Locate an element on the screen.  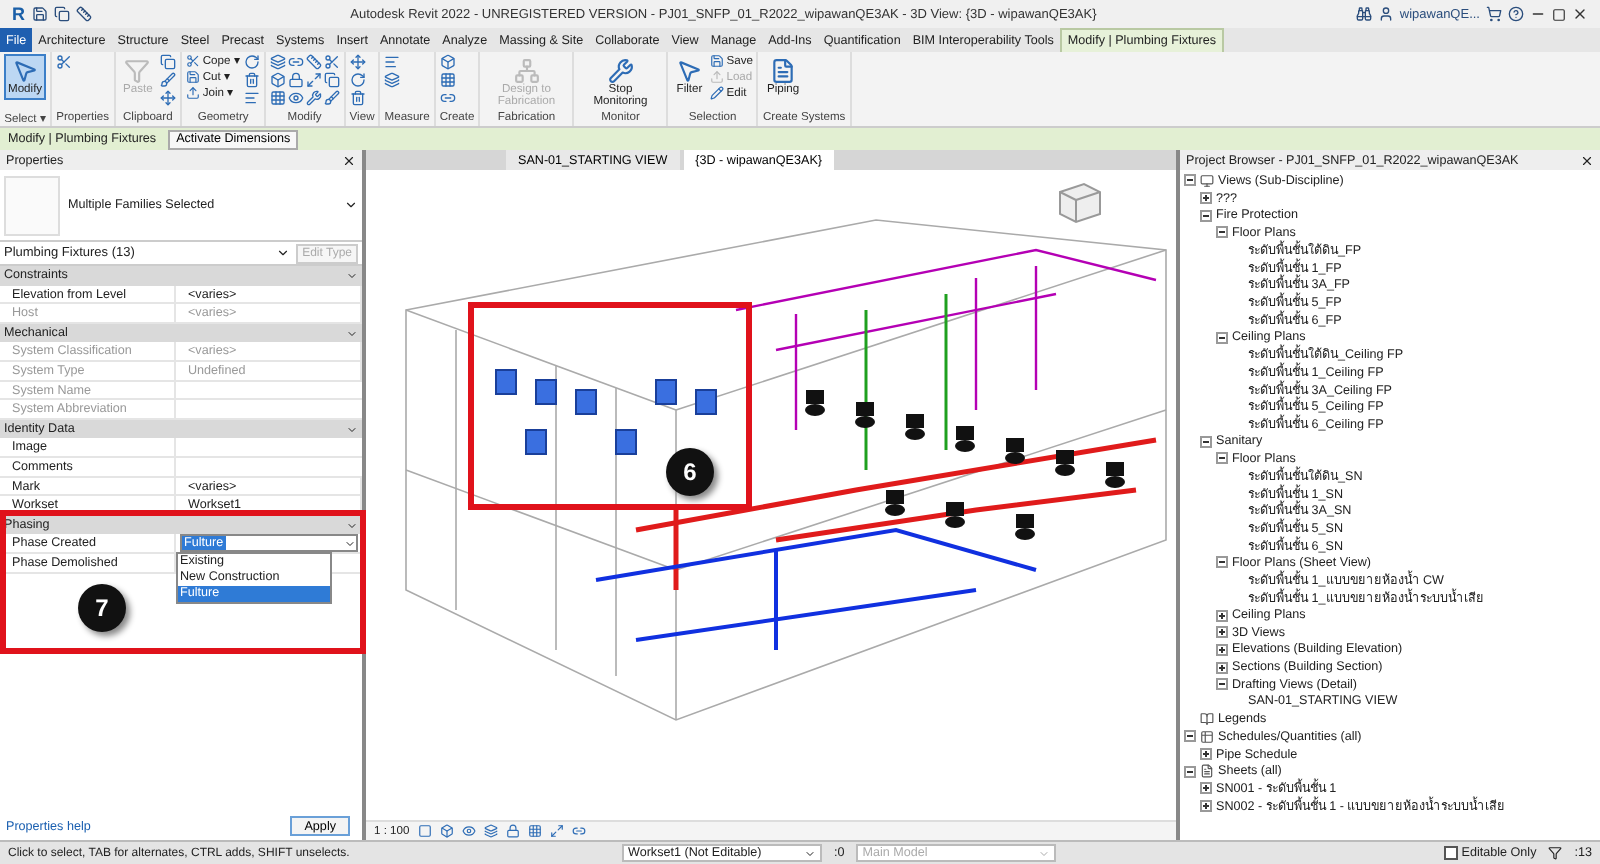
filter-icon is located at coordinates (1555, 853).